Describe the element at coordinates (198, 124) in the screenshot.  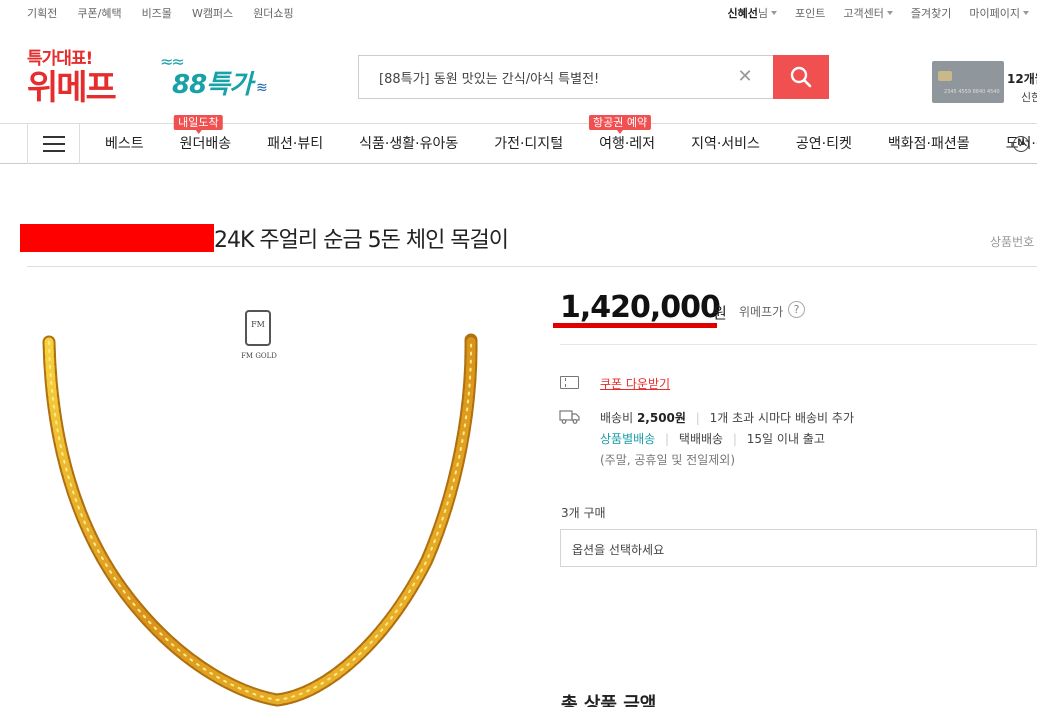
I see `nav-badge: 내일도착` at that location.